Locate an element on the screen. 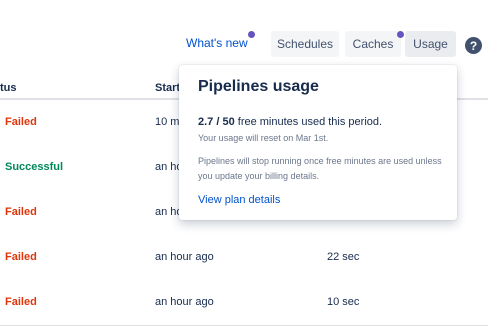  column-header-status: tus is located at coordinates (8, 88).